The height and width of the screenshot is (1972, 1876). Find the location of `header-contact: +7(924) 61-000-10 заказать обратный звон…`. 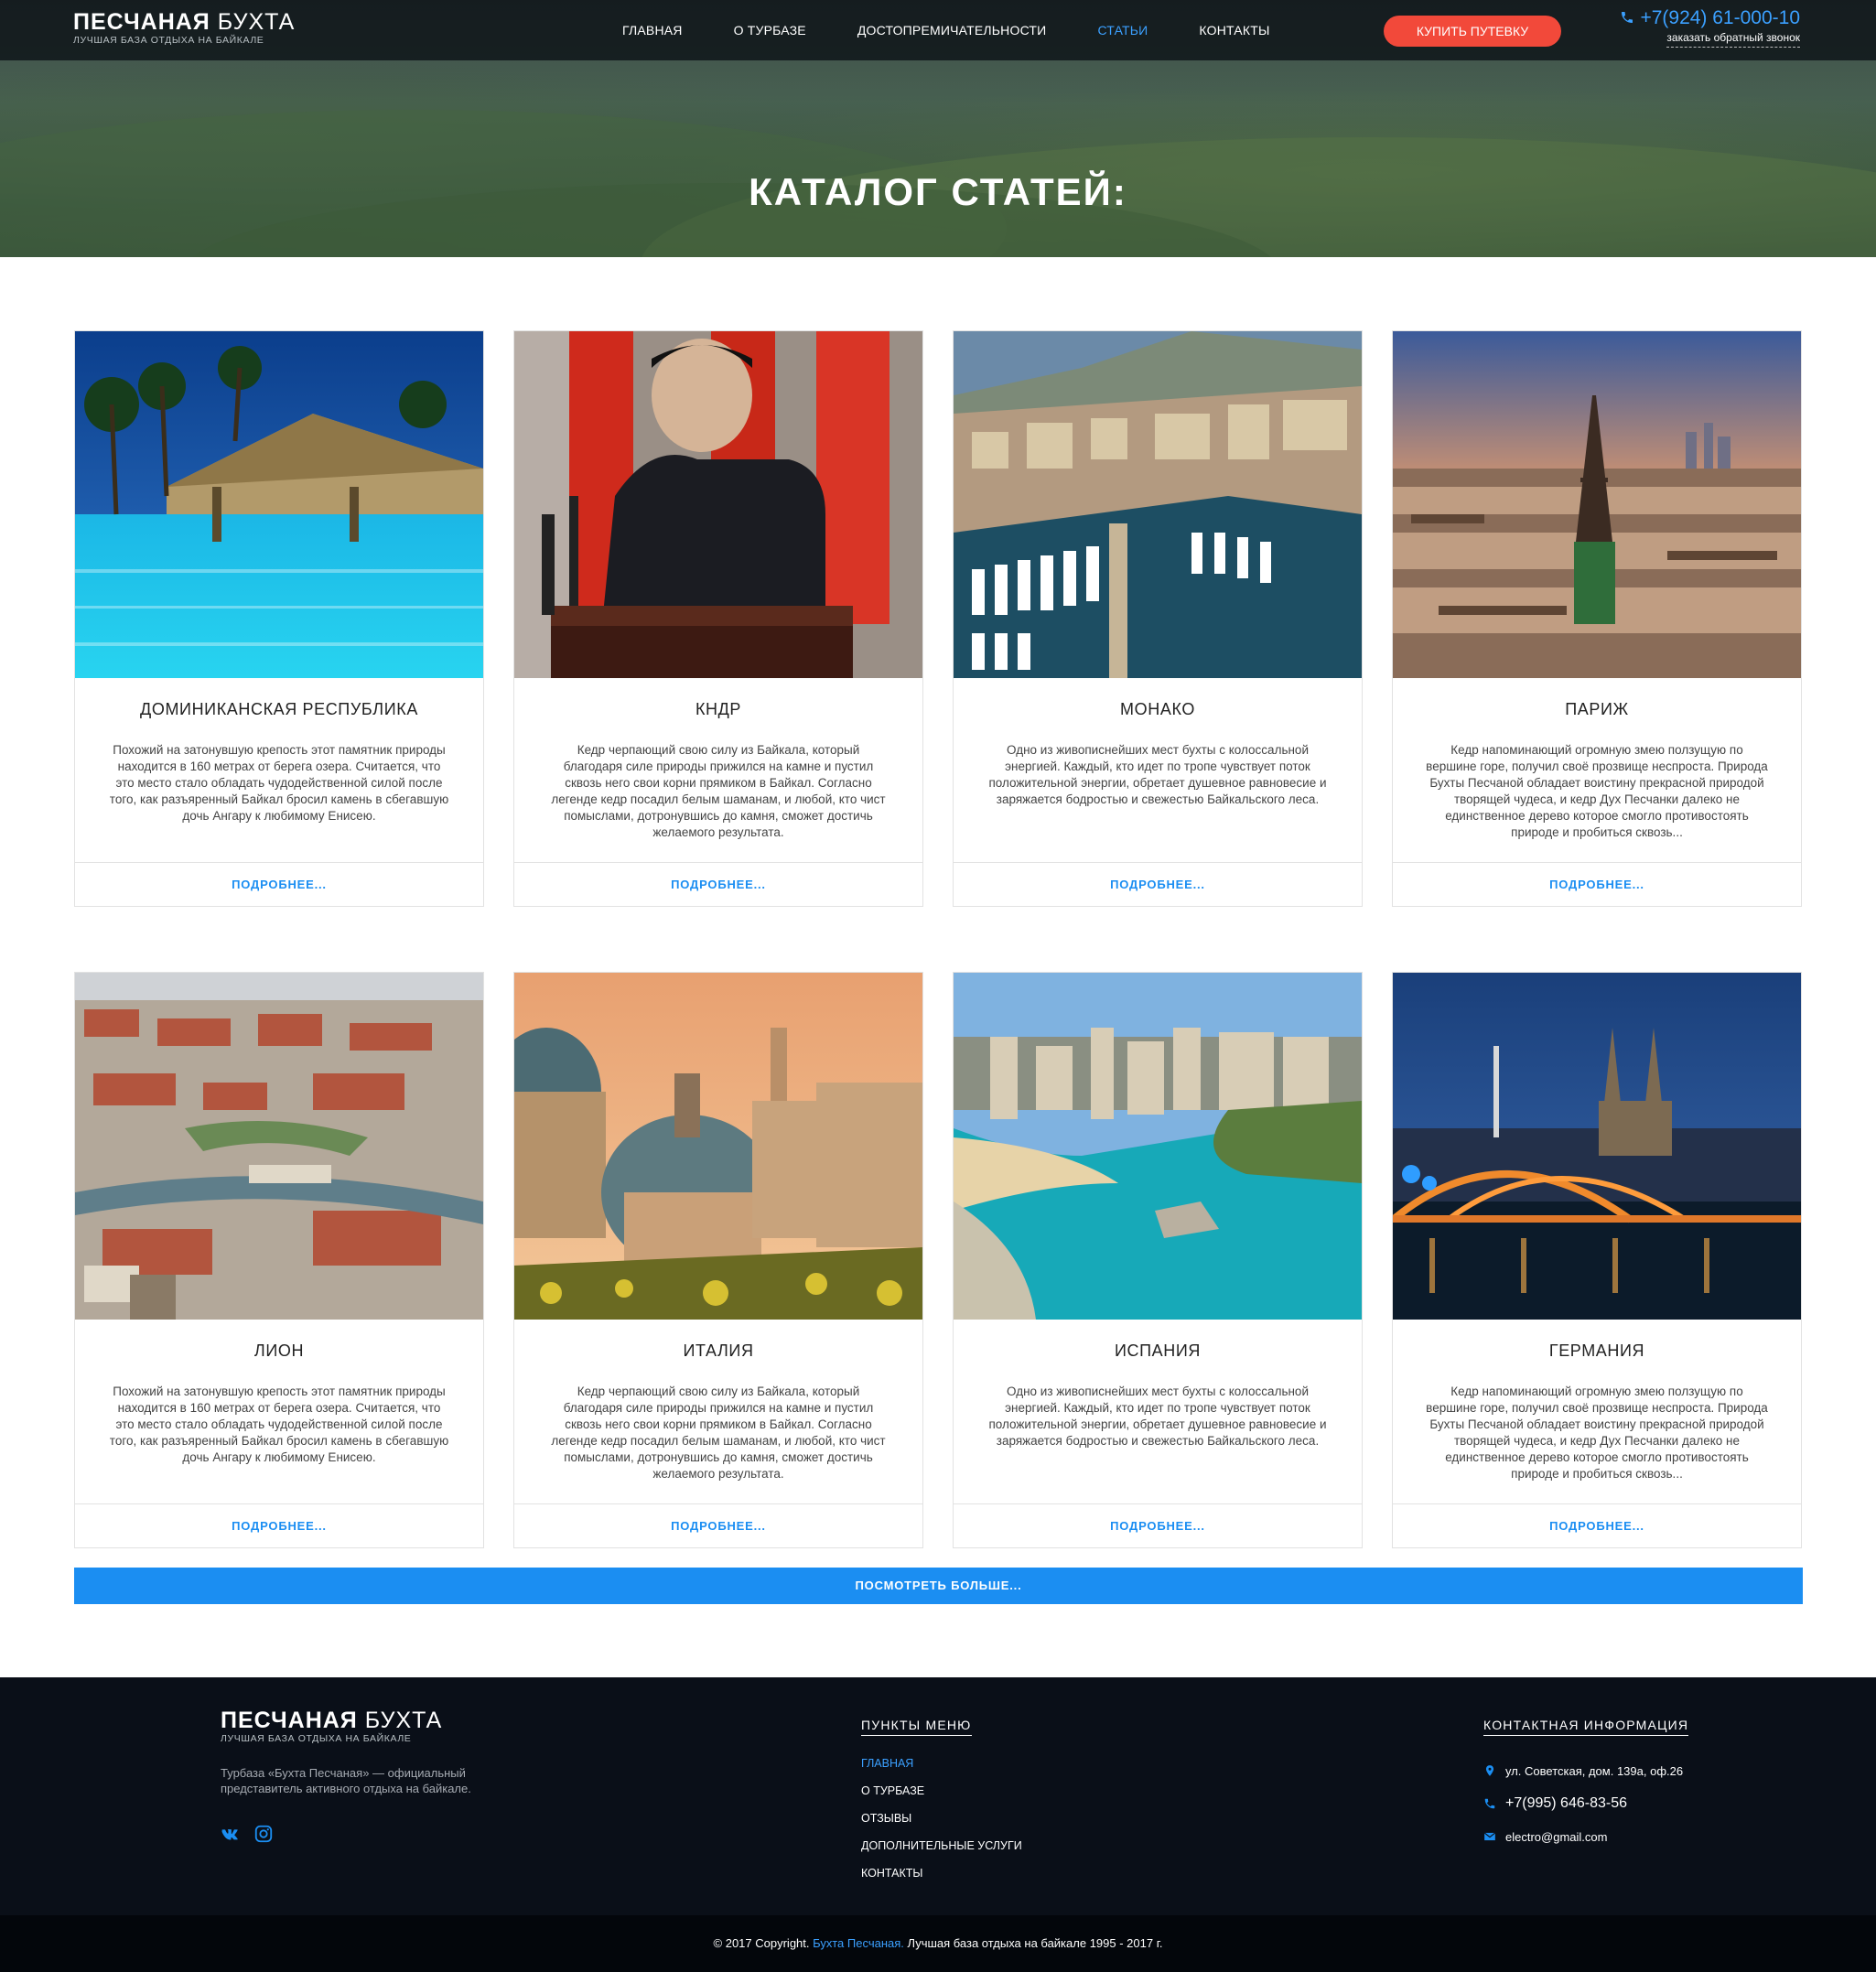

header-contact: +7(924) 61-000-10 заказать обратный звон… is located at coordinates (1710, 27).